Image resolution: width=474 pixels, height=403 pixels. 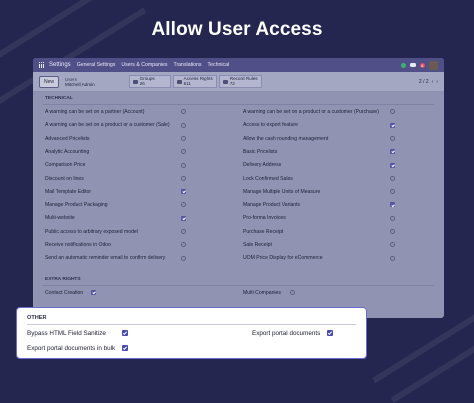 I want to click on breadcrumb: Users Mitchell Admin, so click(x=80, y=82).